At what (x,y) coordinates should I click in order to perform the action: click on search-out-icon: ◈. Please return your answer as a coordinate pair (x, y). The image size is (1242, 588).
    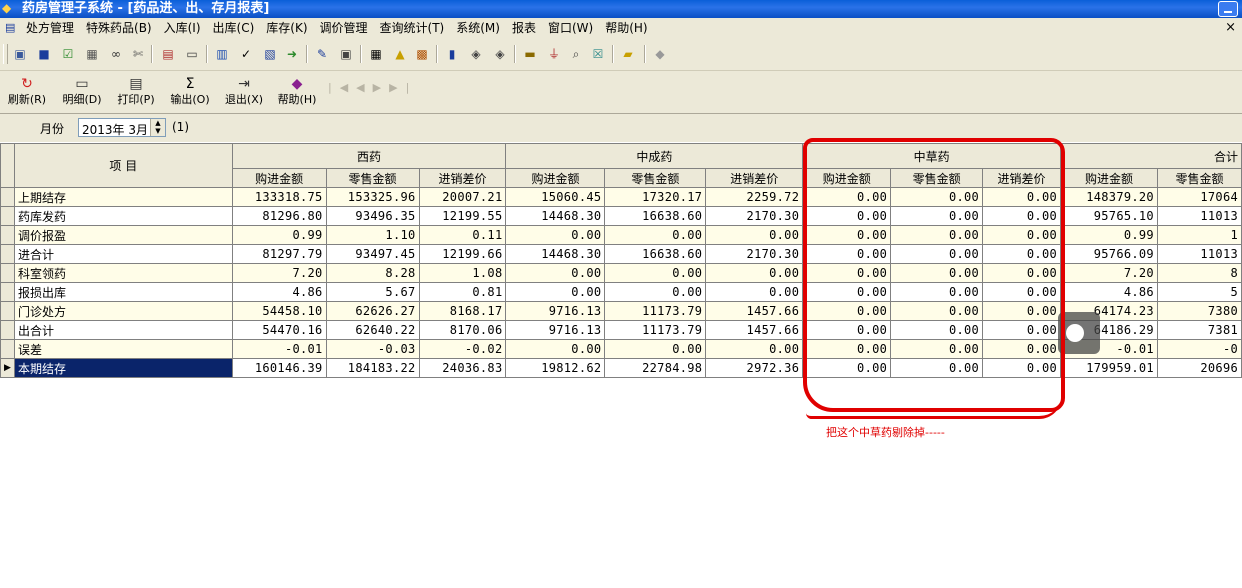
    Looking at the image, I should click on (500, 54).